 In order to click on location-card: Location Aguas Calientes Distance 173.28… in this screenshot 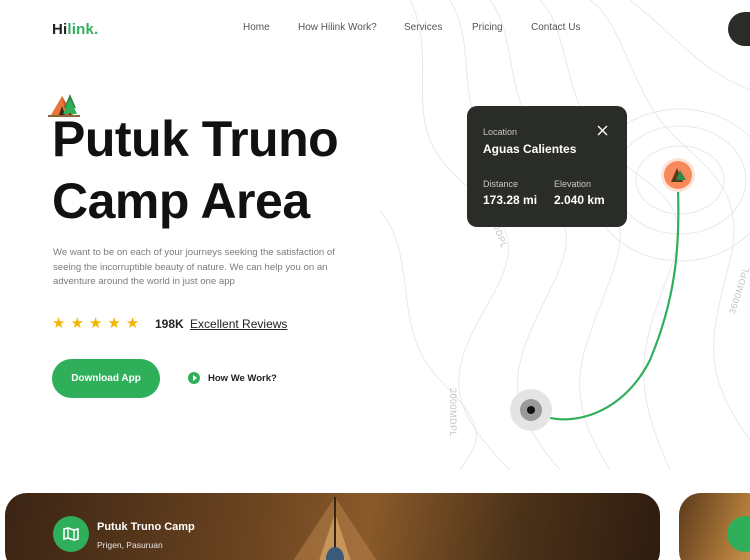, I will do `click(547, 166)`.